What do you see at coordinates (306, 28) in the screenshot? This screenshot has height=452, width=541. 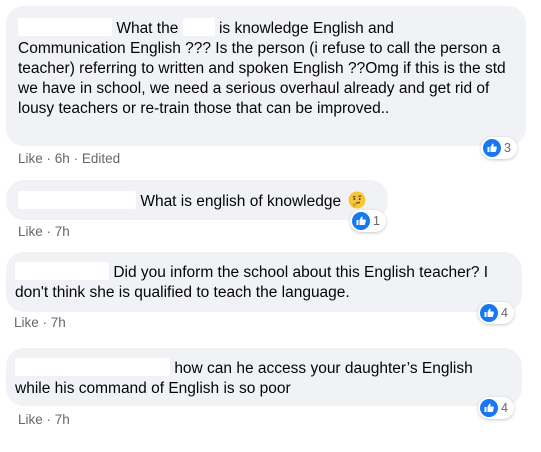 I see `comment-1-line1-b: is knowledge English and` at bounding box center [306, 28].